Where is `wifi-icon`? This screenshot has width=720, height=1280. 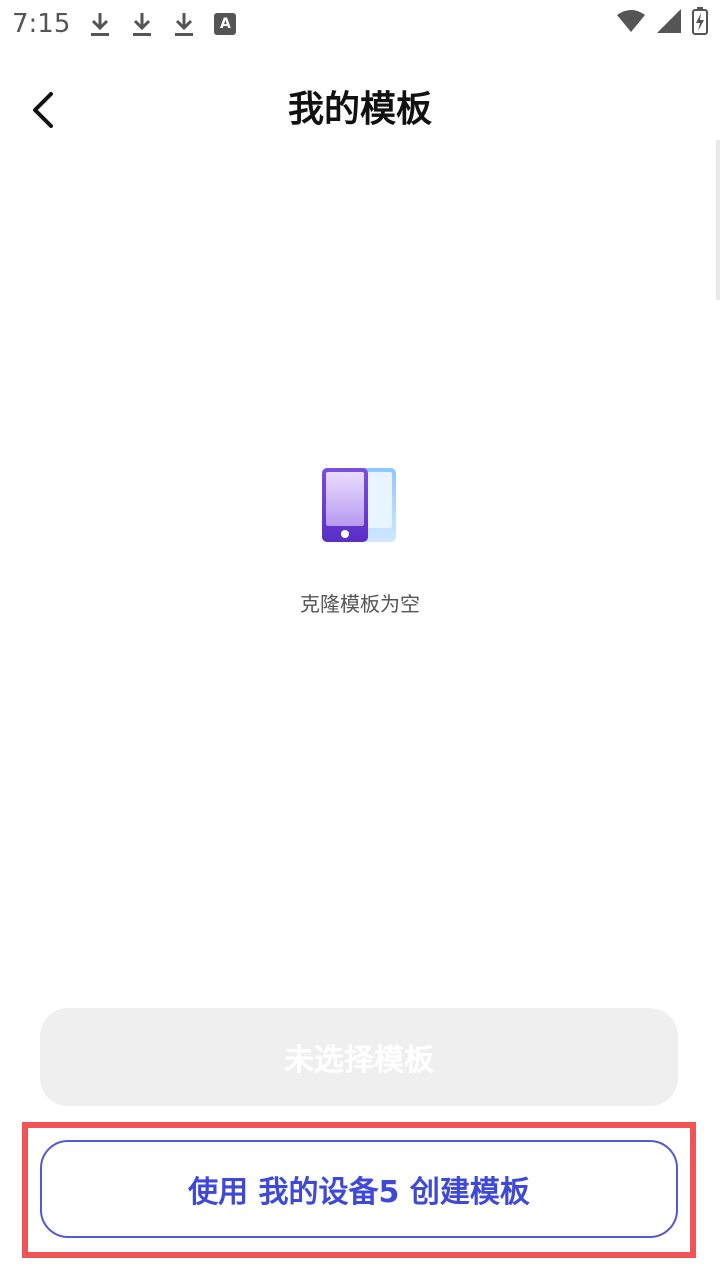 wifi-icon is located at coordinates (631, 24).